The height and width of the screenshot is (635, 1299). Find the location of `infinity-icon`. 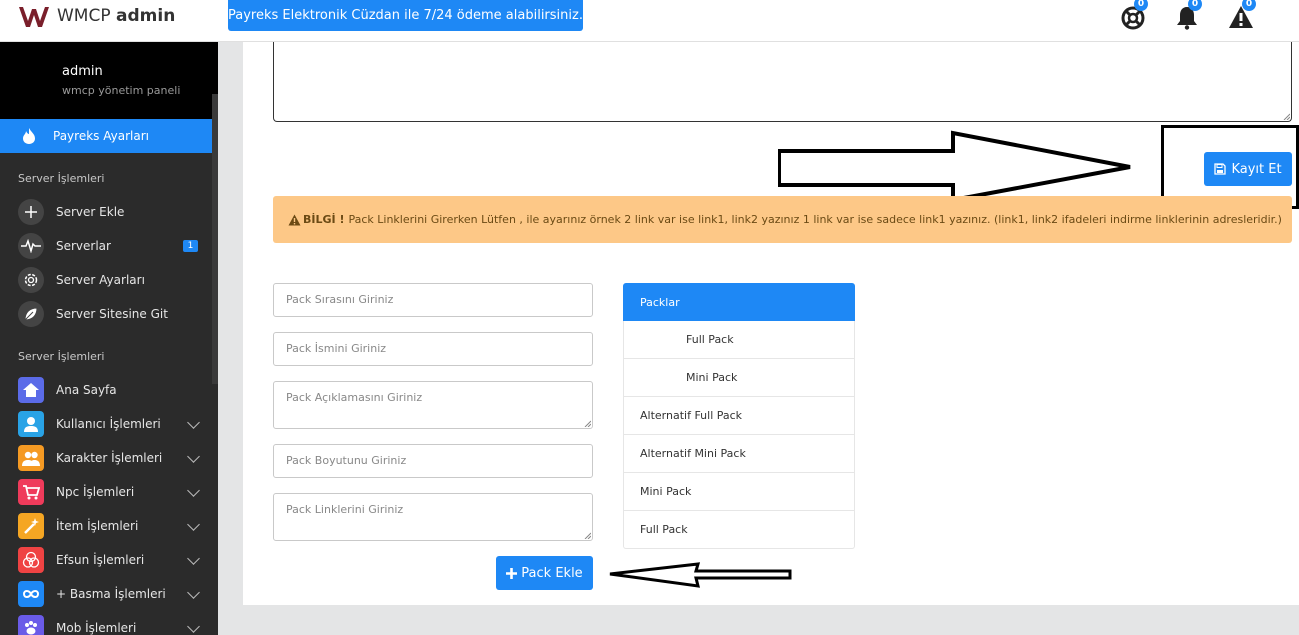

infinity-icon is located at coordinates (31, 594).